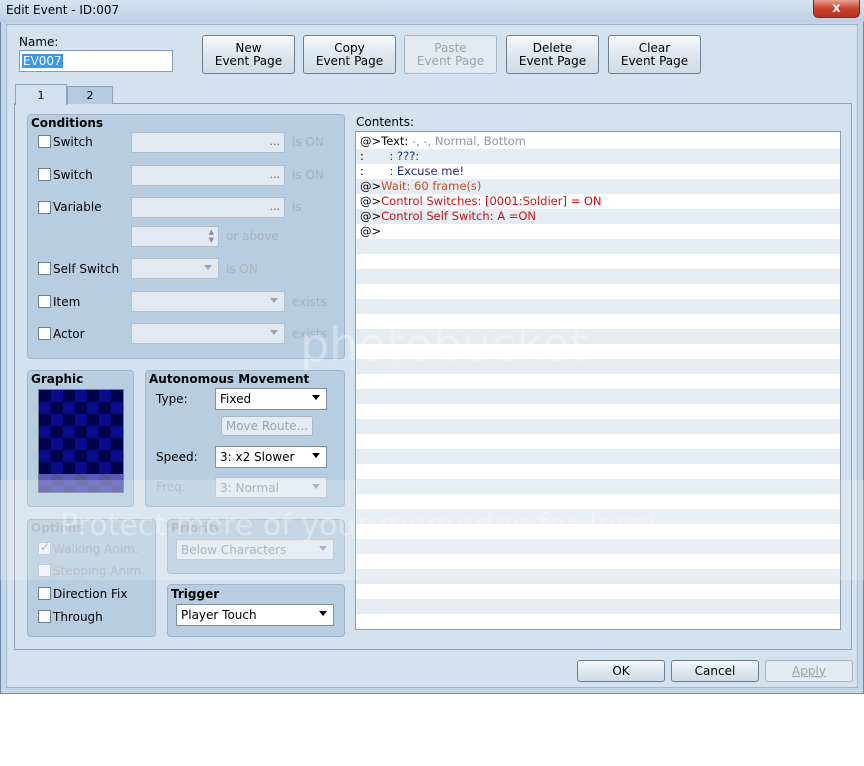 The width and height of the screenshot is (864, 766). Describe the element at coordinates (44, 301) in the screenshot. I see `item-checkbox` at that location.